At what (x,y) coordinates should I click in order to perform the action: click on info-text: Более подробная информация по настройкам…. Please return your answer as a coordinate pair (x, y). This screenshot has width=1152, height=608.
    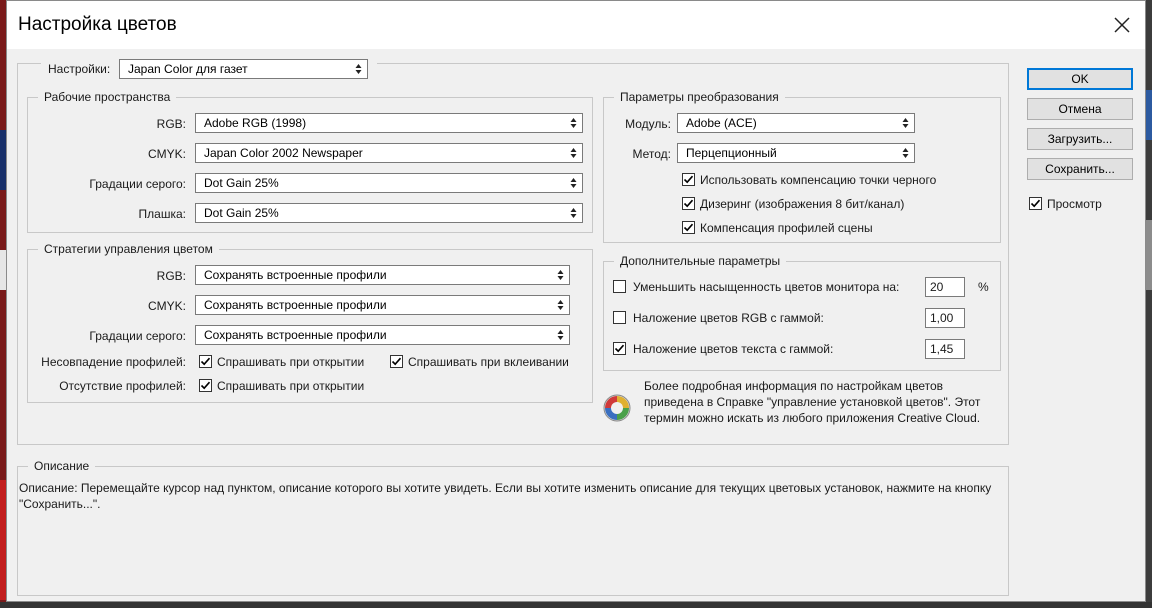
    Looking at the image, I should click on (812, 402).